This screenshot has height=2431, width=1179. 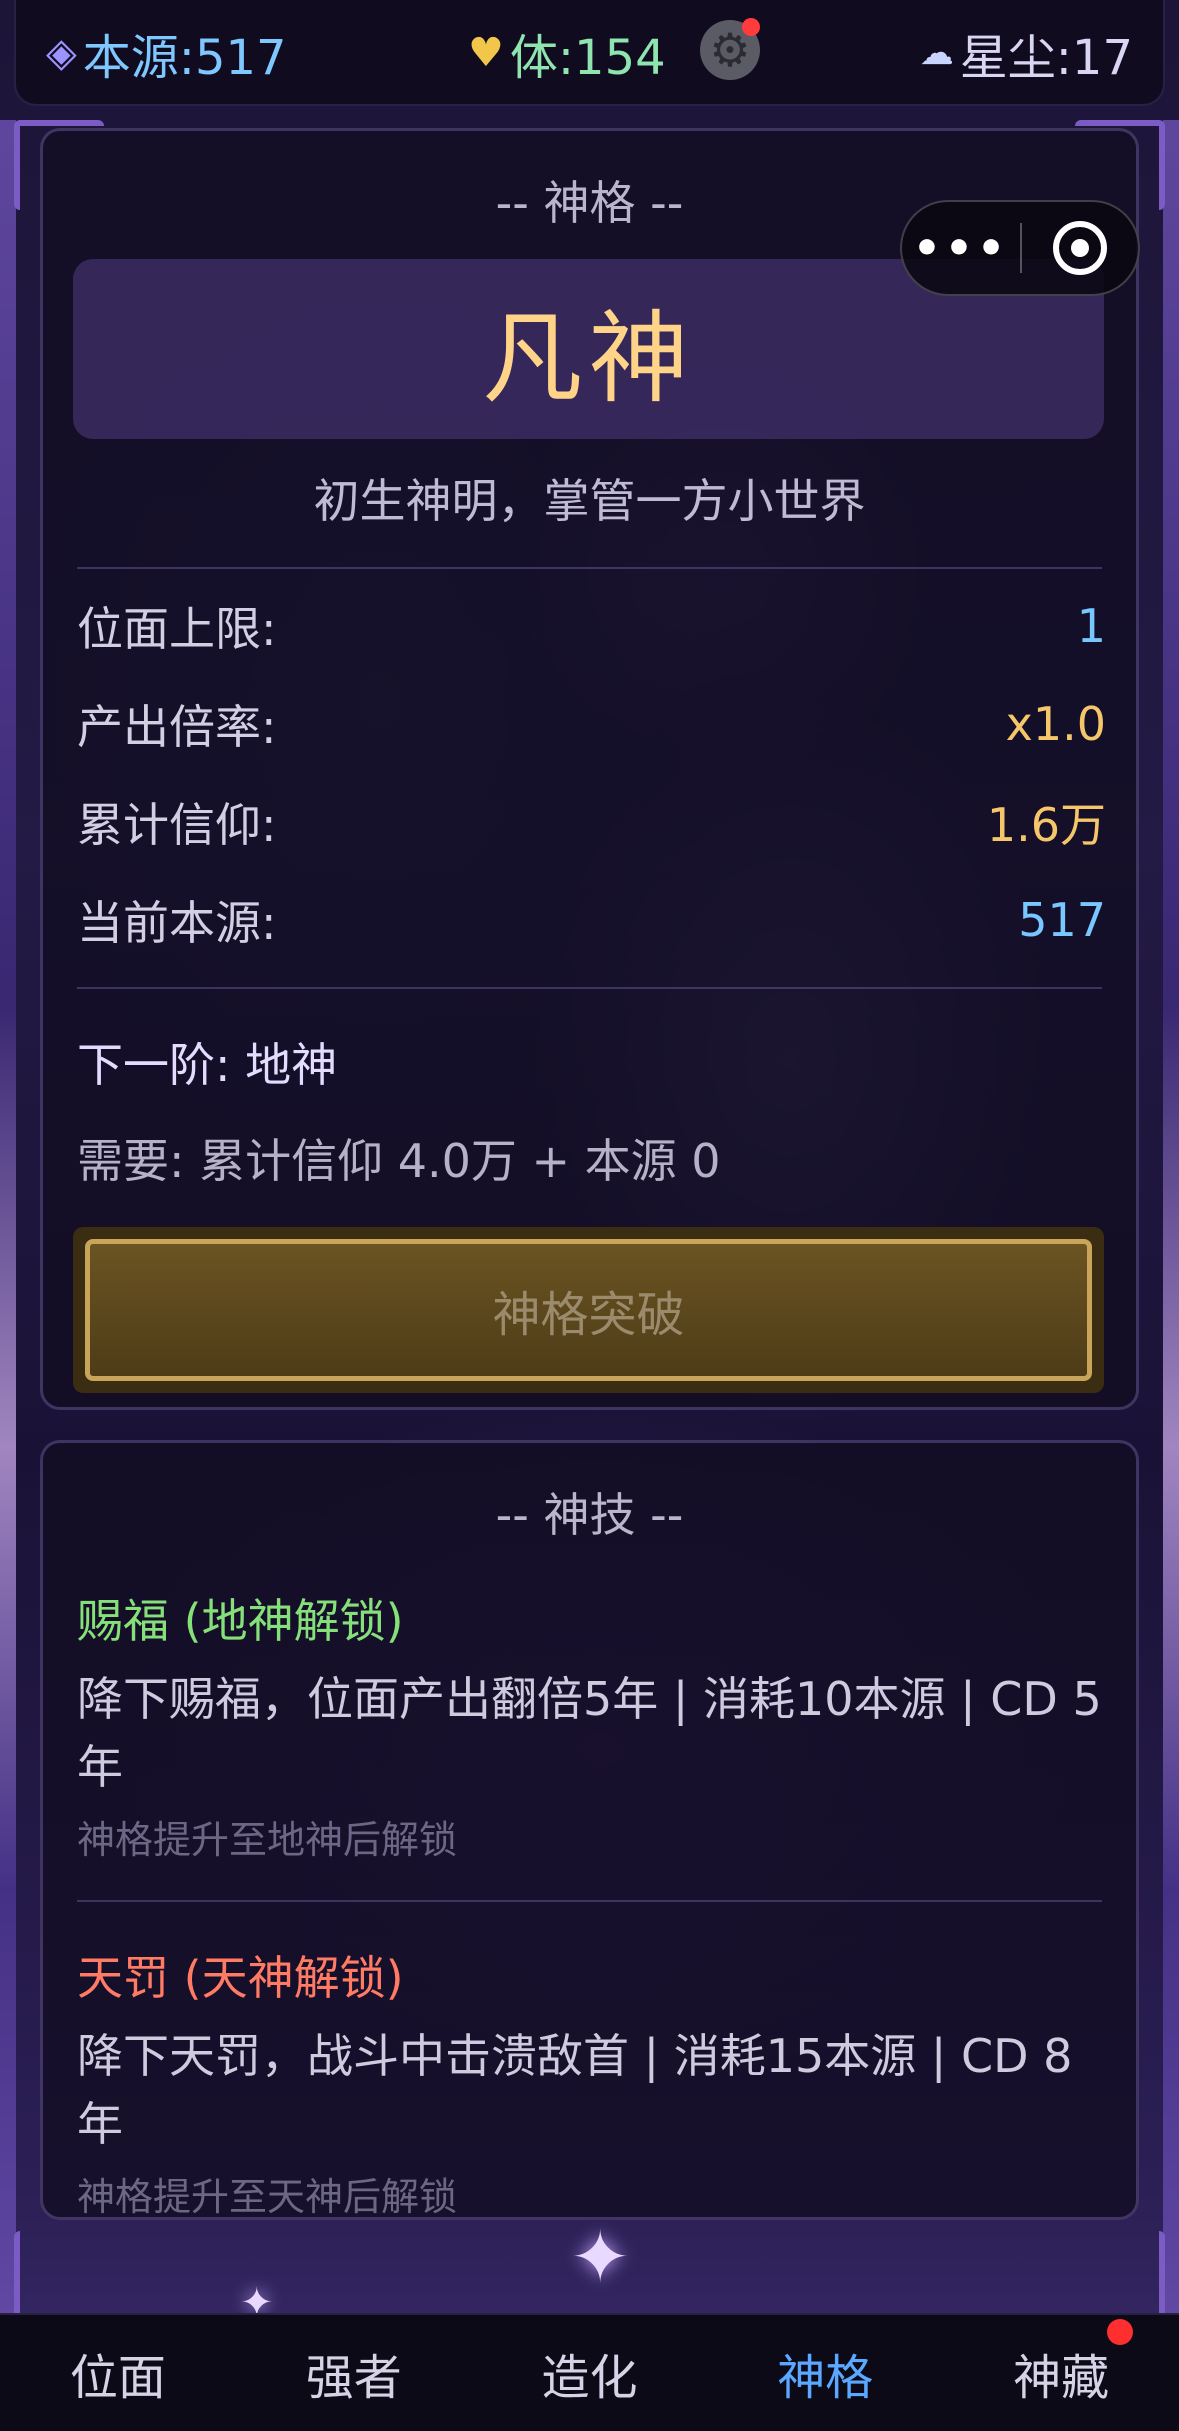 What do you see at coordinates (240, 1978) in the screenshot?
I see `skill-name: 天罚 (天神解锁)` at bounding box center [240, 1978].